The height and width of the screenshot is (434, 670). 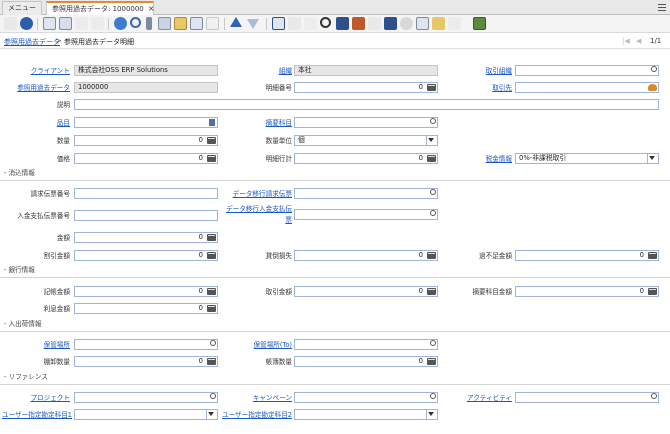 I want to click on data-pay-field, so click(x=366, y=214).